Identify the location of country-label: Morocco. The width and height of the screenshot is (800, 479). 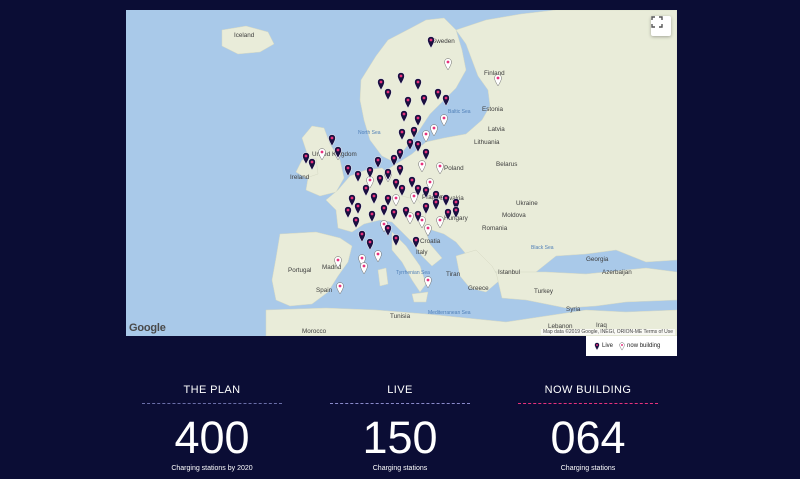
(314, 331).